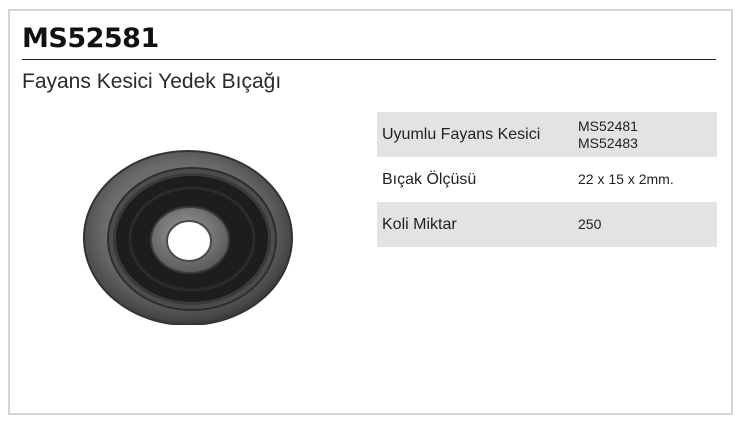  Describe the element at coordinates (547, 134) in the screenshot. I see `spec-row: Uyumlu Fayans Kesici MS52481 MS52483` at that location.